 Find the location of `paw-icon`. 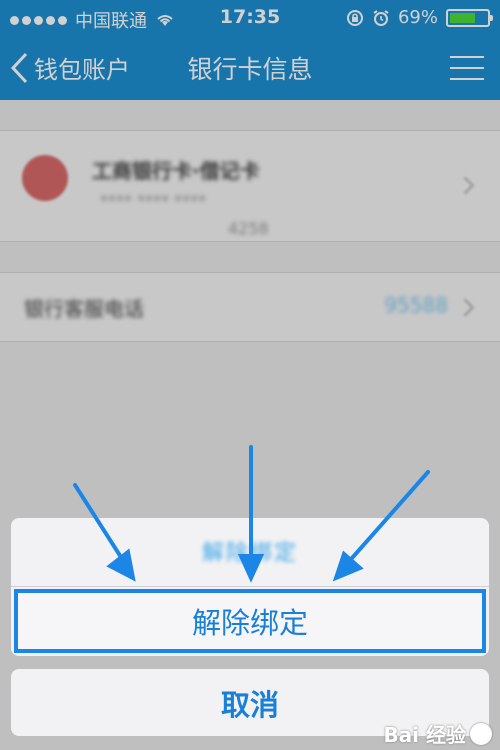

paw-icon is located at coordinates (481, 733).